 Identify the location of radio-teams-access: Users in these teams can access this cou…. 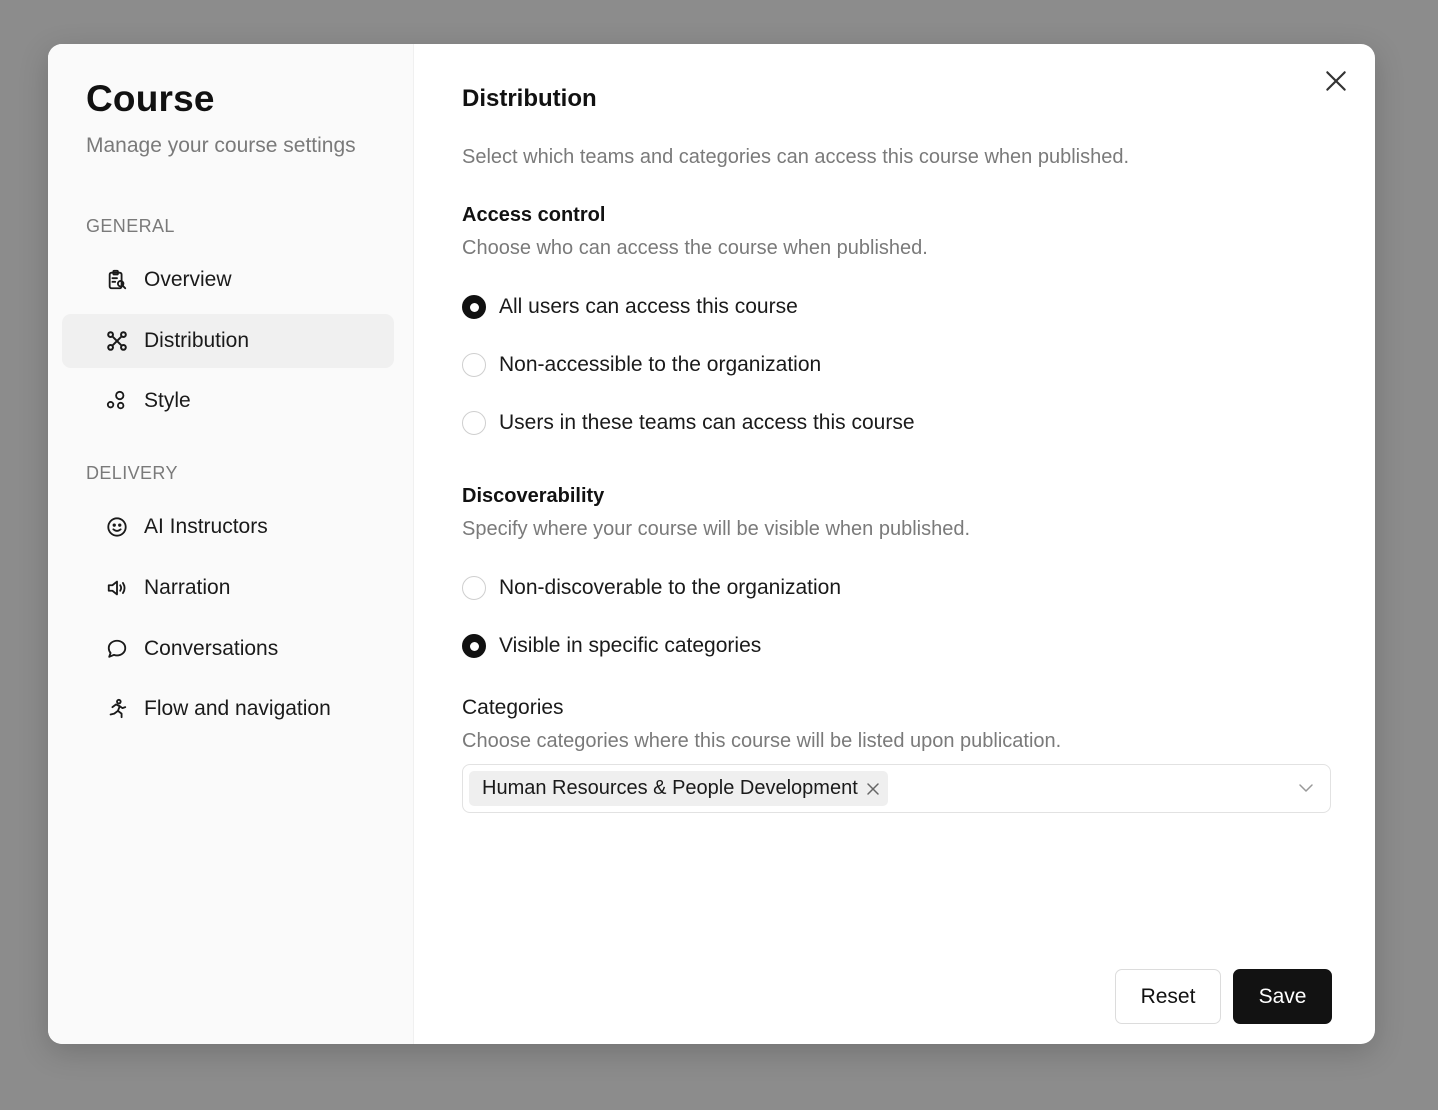
(688, 423).